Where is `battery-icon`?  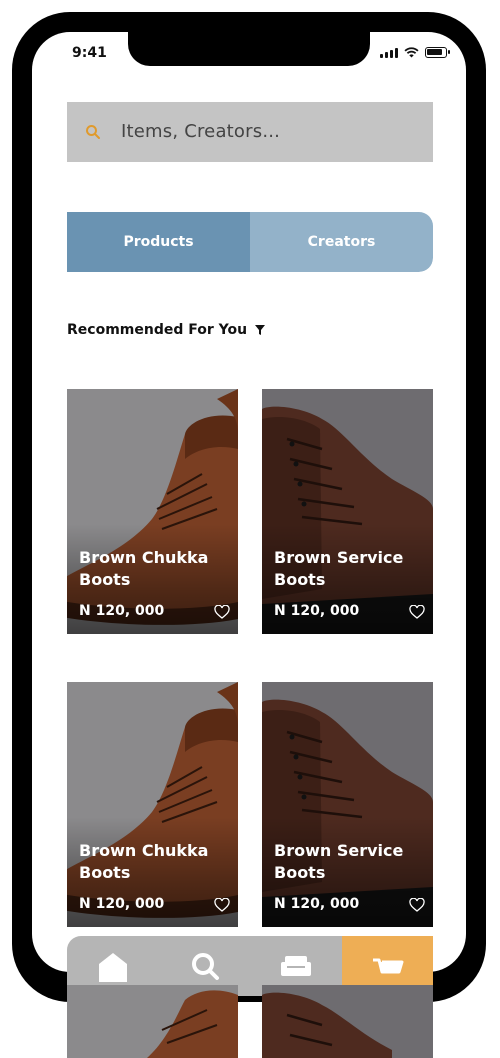 battery-icon is located at coordinates (437, 52).